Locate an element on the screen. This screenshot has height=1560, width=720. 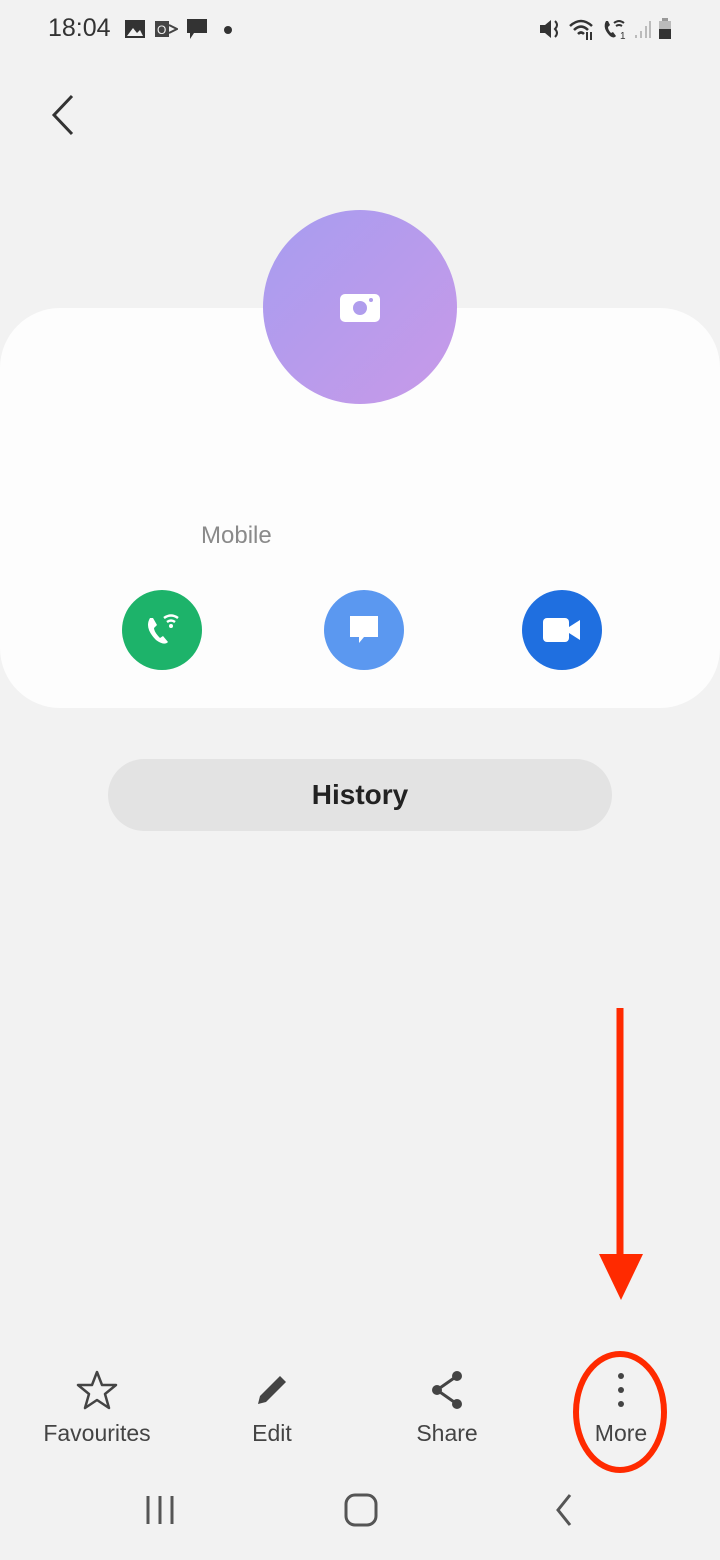
more-vertical-icon is located at coordinates (621, 1390).